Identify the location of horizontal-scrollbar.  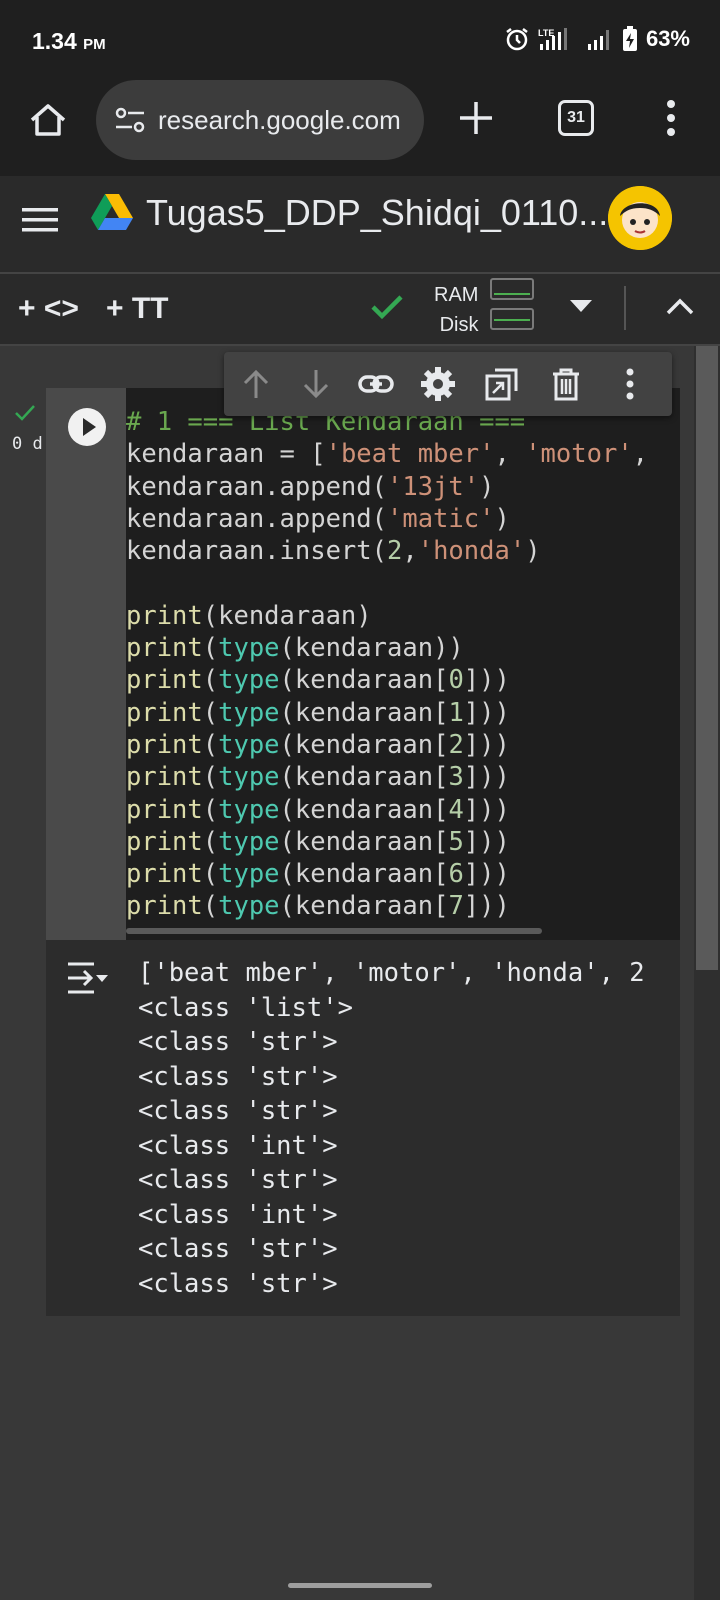
(334, 931).